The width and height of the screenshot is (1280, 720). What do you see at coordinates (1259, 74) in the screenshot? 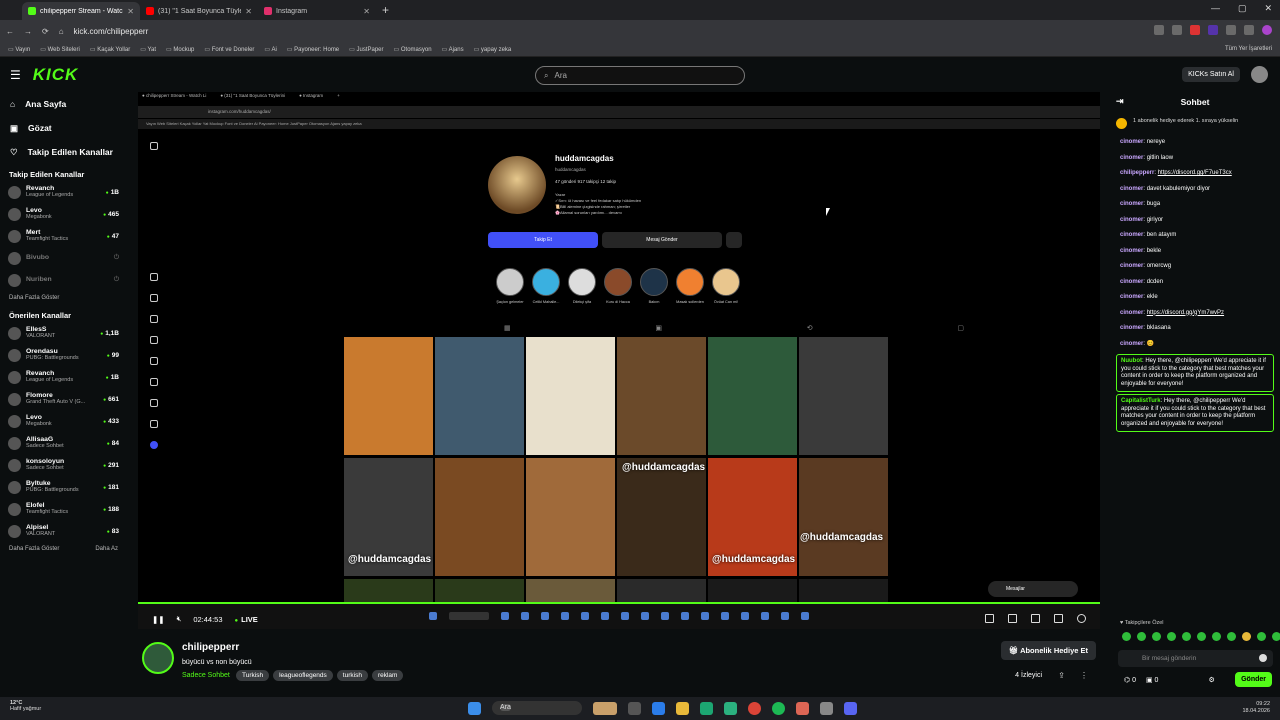
I see `user-avatar` at bounding box center [1259, 74].